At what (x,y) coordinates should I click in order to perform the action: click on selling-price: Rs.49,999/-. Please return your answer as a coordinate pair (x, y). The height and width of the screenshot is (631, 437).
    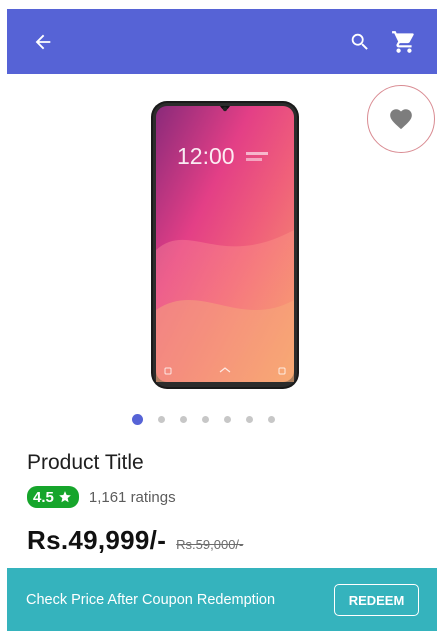
    Looking at the image, I should click on (97, 540).